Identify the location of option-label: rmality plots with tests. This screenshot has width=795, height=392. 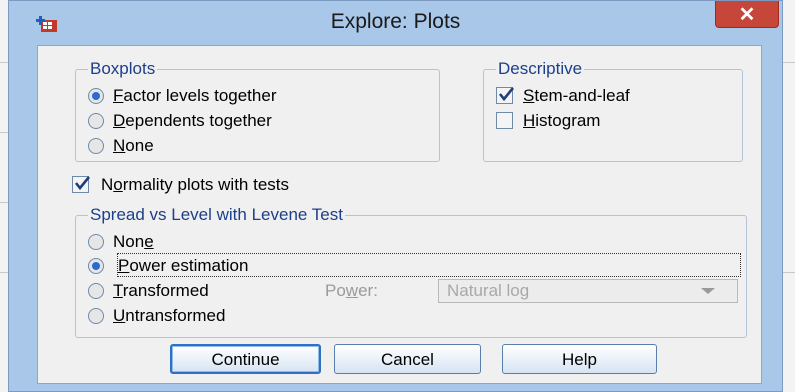
(206, 184).